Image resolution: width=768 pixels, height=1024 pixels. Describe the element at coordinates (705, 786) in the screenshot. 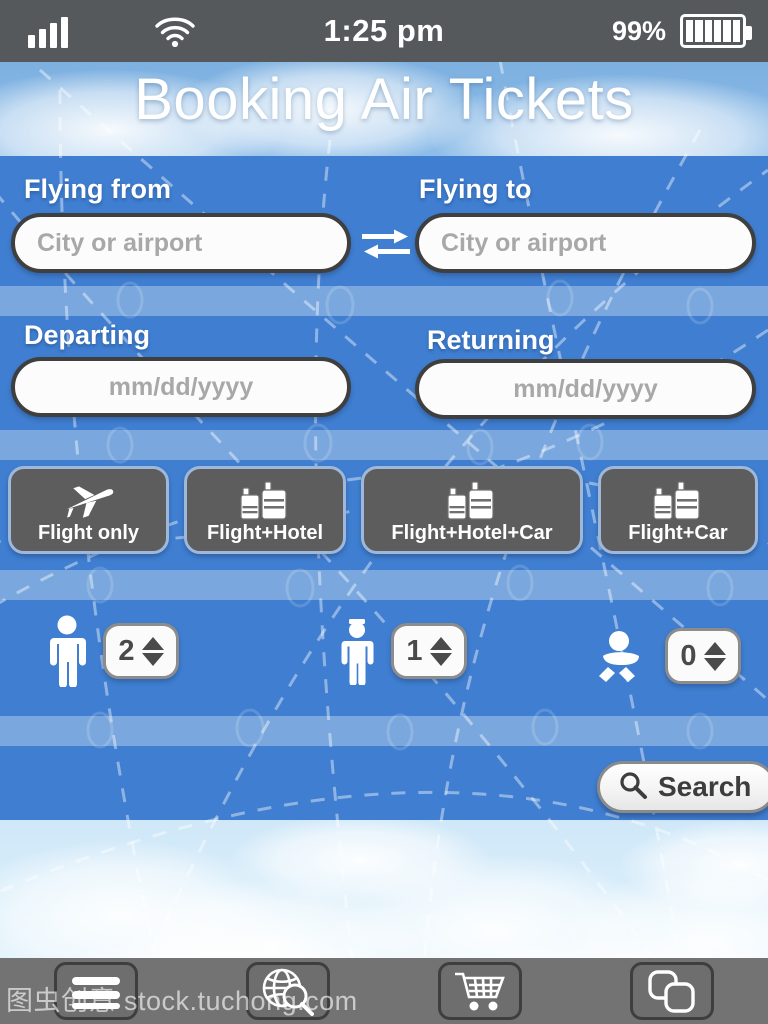

I see `search-label: Search` at that location.